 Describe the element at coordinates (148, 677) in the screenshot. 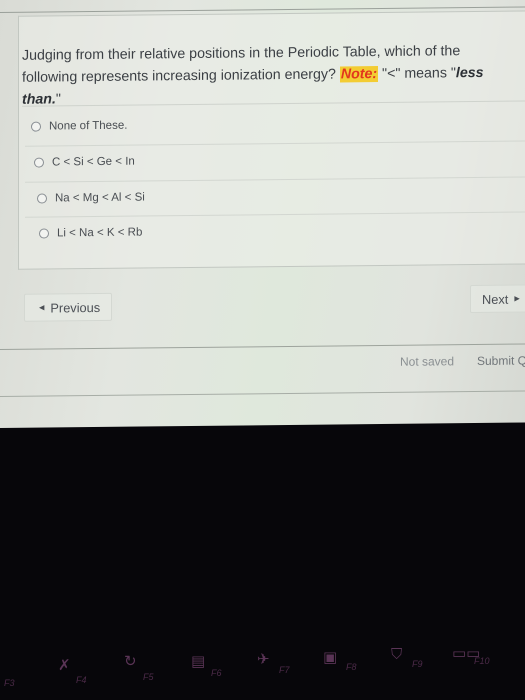

I see `fkey-label: F5` at that location.